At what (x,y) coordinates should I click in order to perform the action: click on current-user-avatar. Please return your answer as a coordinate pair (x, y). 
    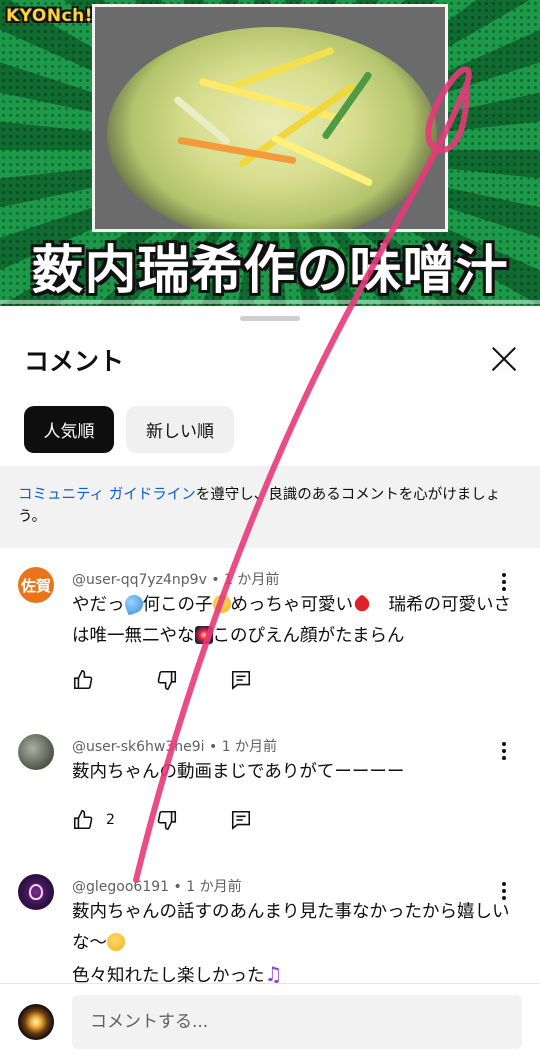
    Looking at the image, I should click on (36, 1022).